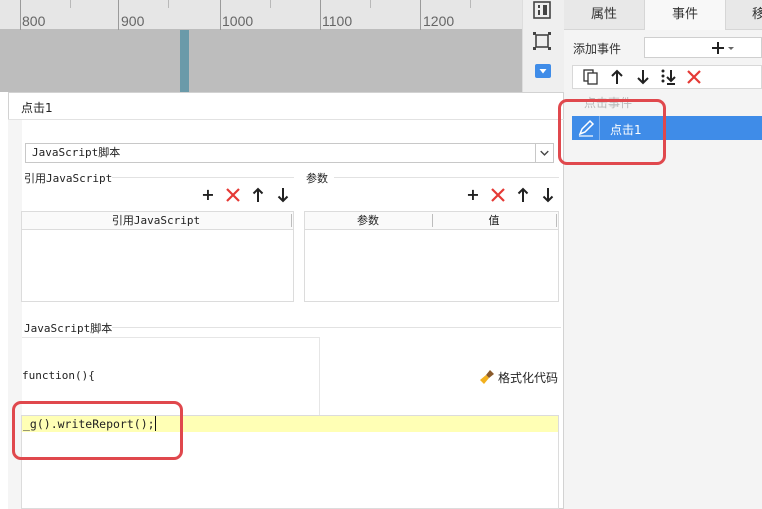 Image resolution: width=762 pixels, height=509 pixels. Describe the element at coordinates (439, 21) in the screenshot. I see `ruler-label: 1200` at that location.